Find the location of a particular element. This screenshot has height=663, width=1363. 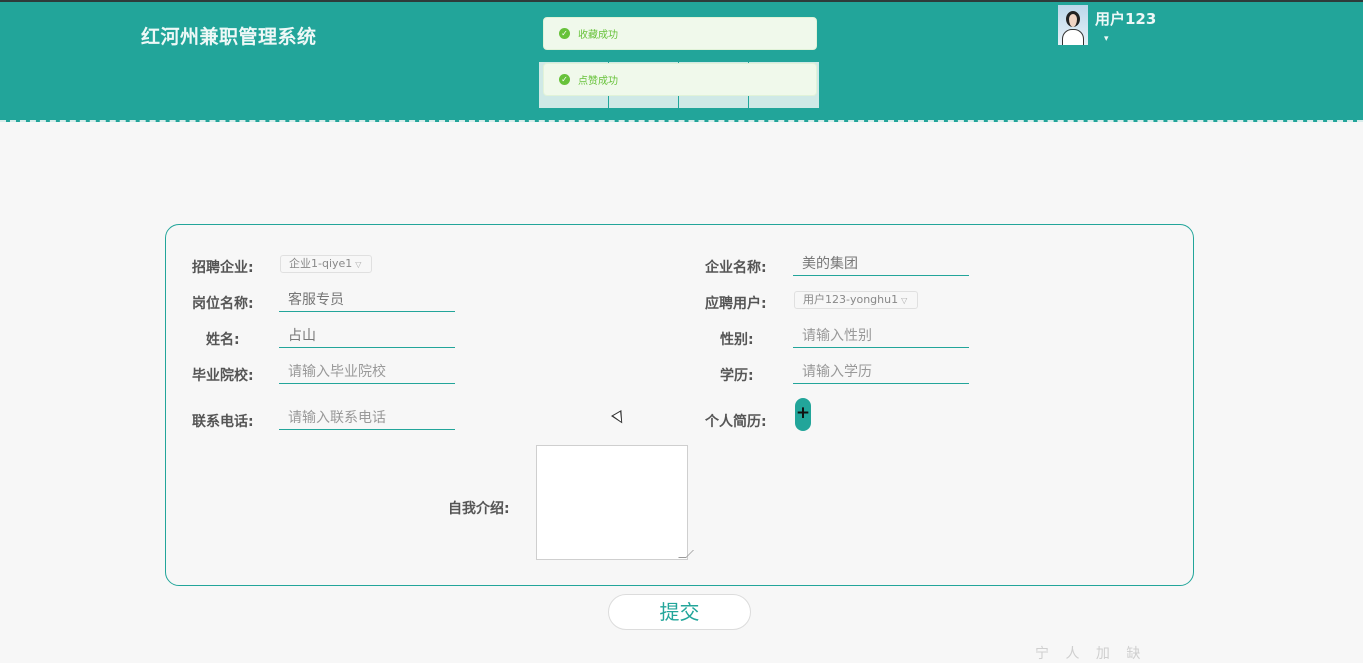

company-select: 企业1-qiye1 ▽ is located at coordinates (326, 264).